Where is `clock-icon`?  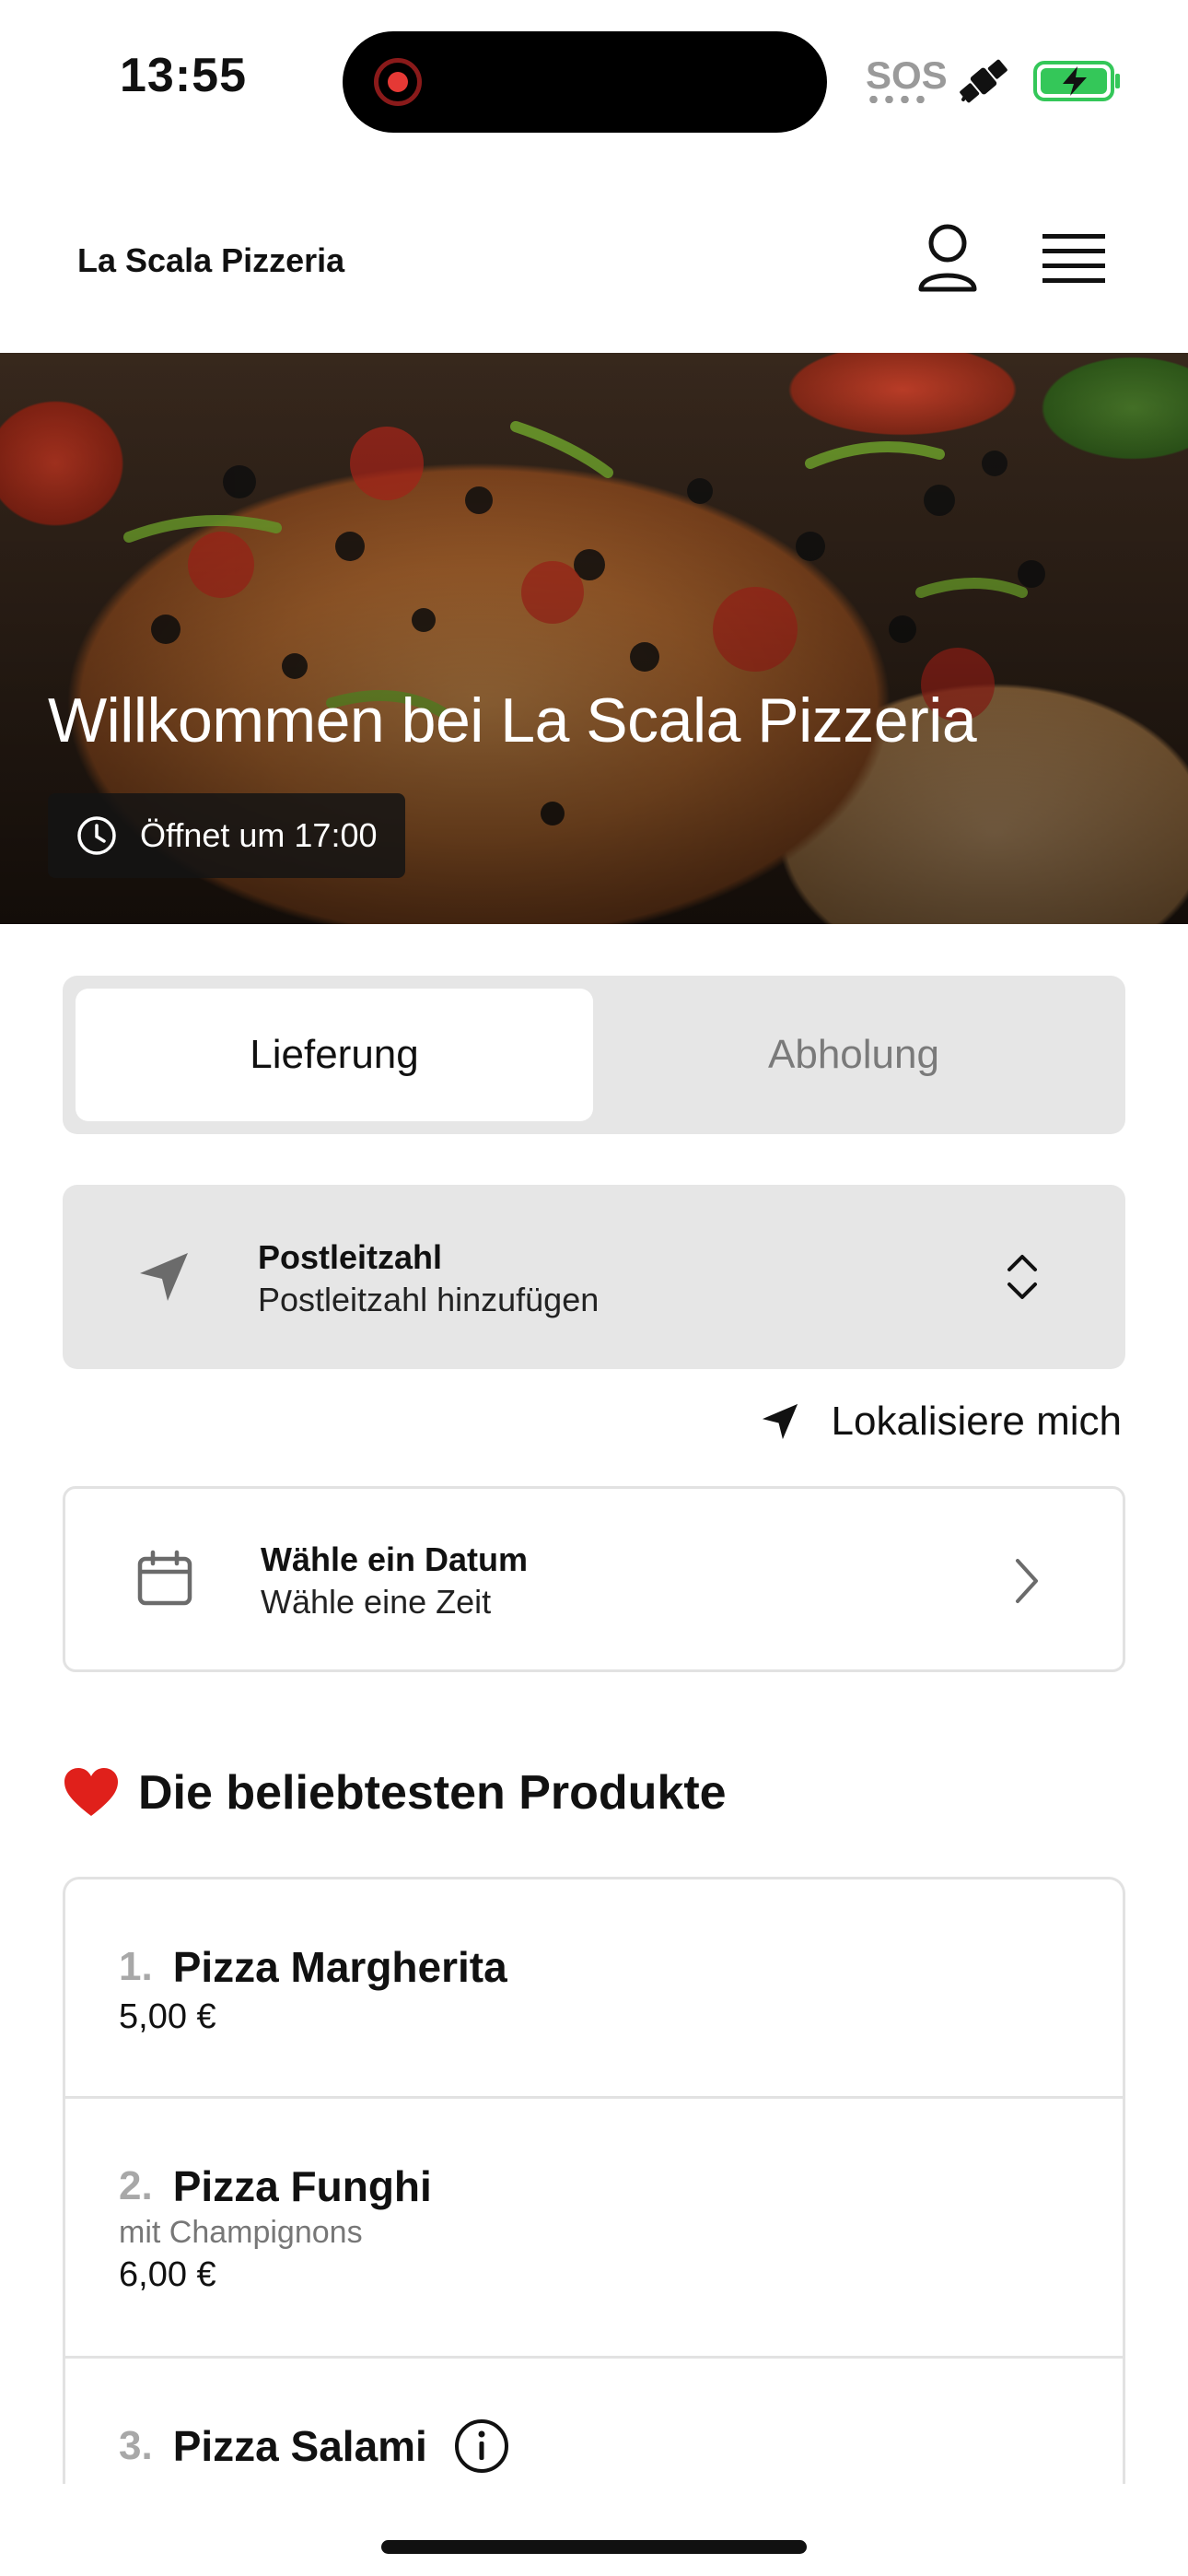 clock-icon is located at coordinates (96, 835).